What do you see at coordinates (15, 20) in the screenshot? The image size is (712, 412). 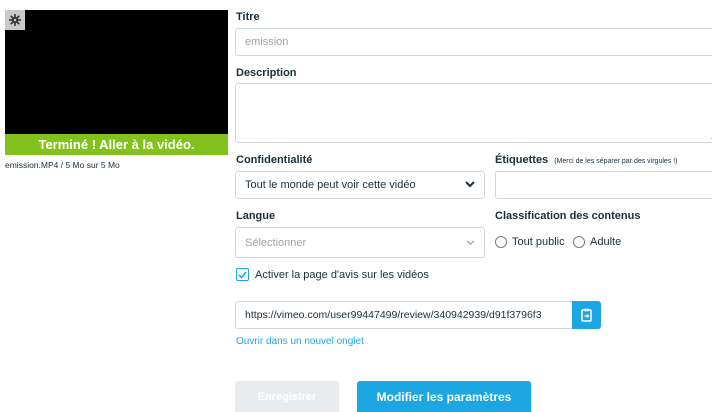 I see `gear-icon` at bounding box center [15, 20].